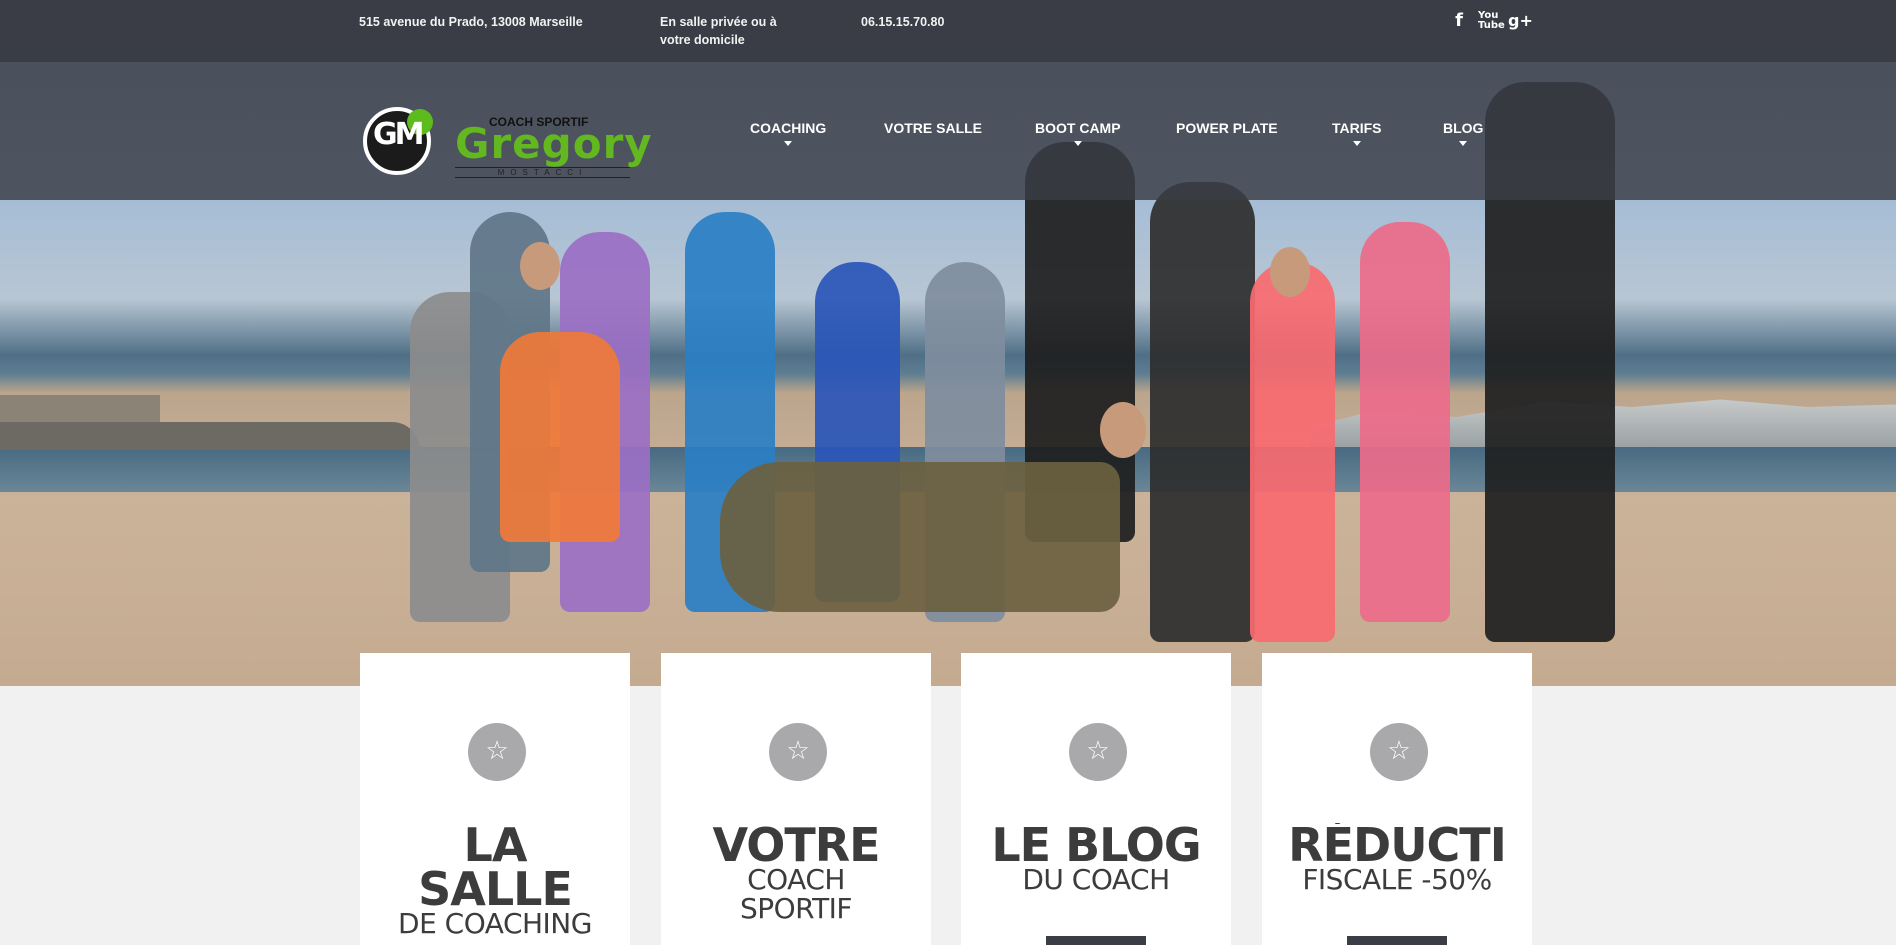  What do you see at coordinates (1096, 845) in the screenshot?
I see `card-title: LE BLOG` at bounding box center [1096, 845].